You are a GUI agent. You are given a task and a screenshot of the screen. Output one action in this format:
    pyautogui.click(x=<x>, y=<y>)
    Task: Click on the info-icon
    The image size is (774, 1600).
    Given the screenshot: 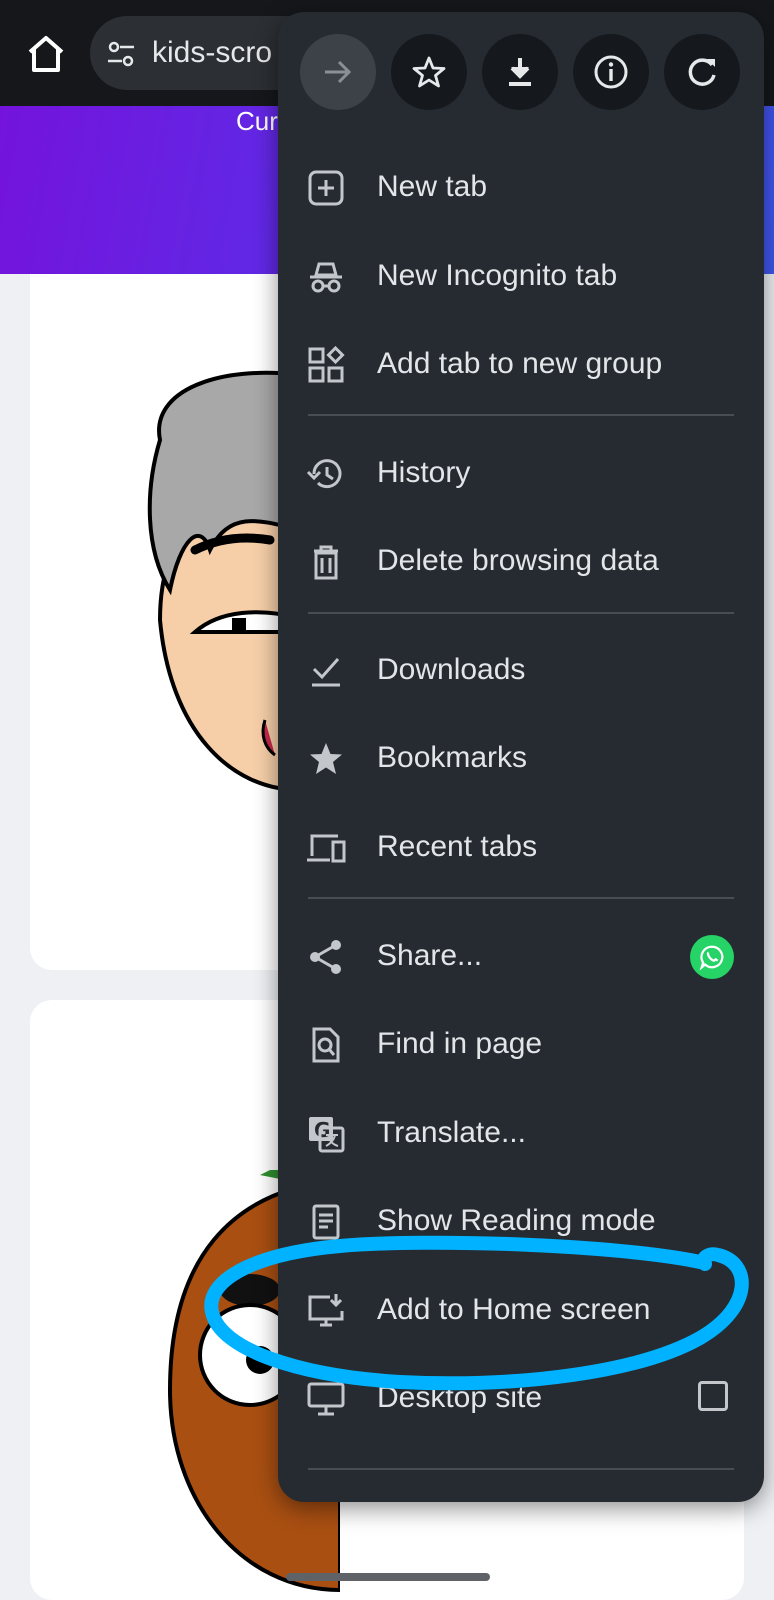 What is the action you would take?
    pyautogui.click(x=611, y=72)
    